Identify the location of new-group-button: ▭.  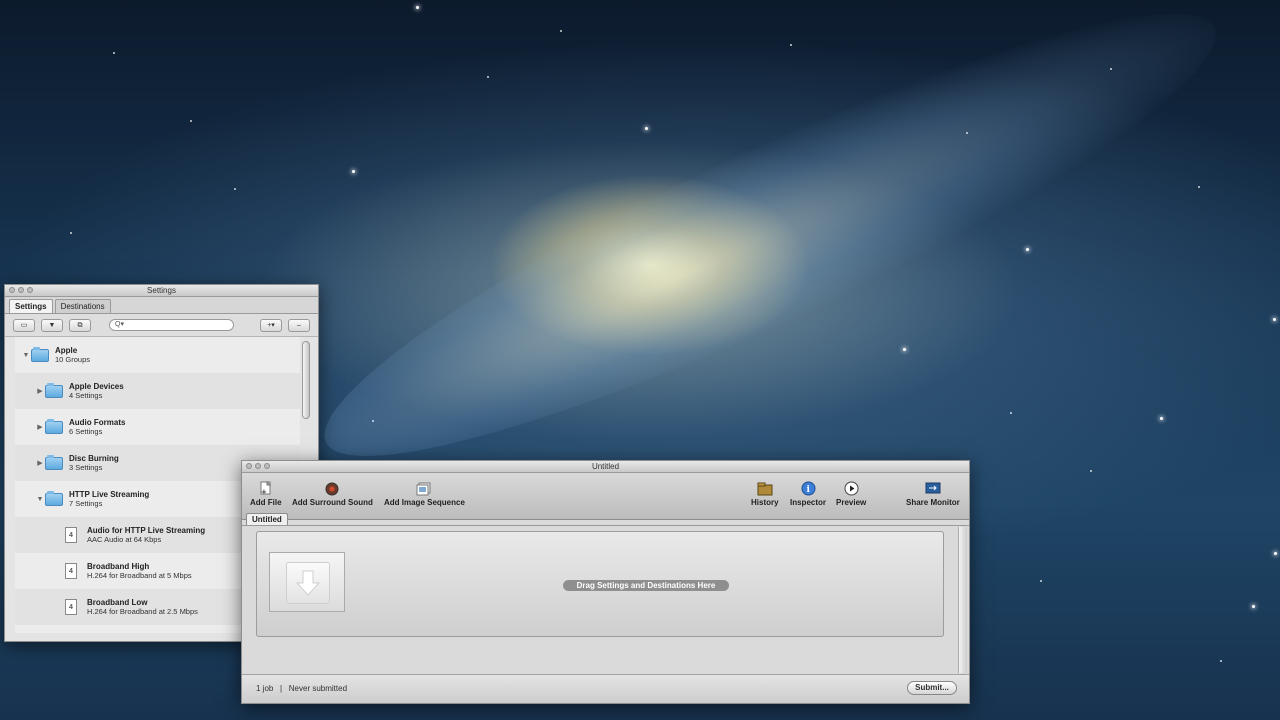
(24, 325).